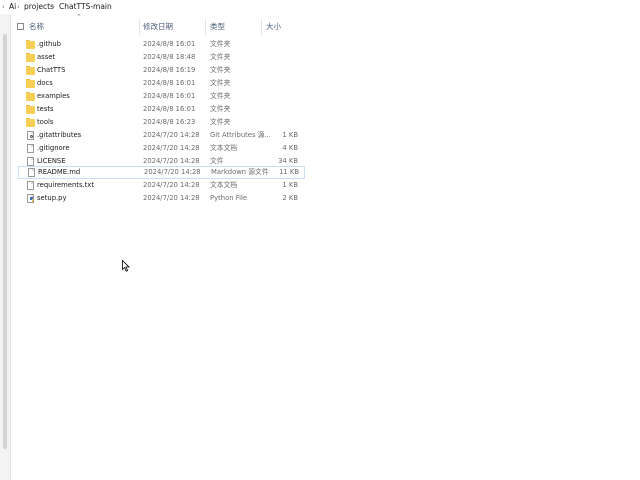 The height and width of the screenshot is (480, 640). What do you see at coordinates (39, 7) in the screenshot?
I see `breadcrumb-item-projects: projects` at bounding box center [39, 7].